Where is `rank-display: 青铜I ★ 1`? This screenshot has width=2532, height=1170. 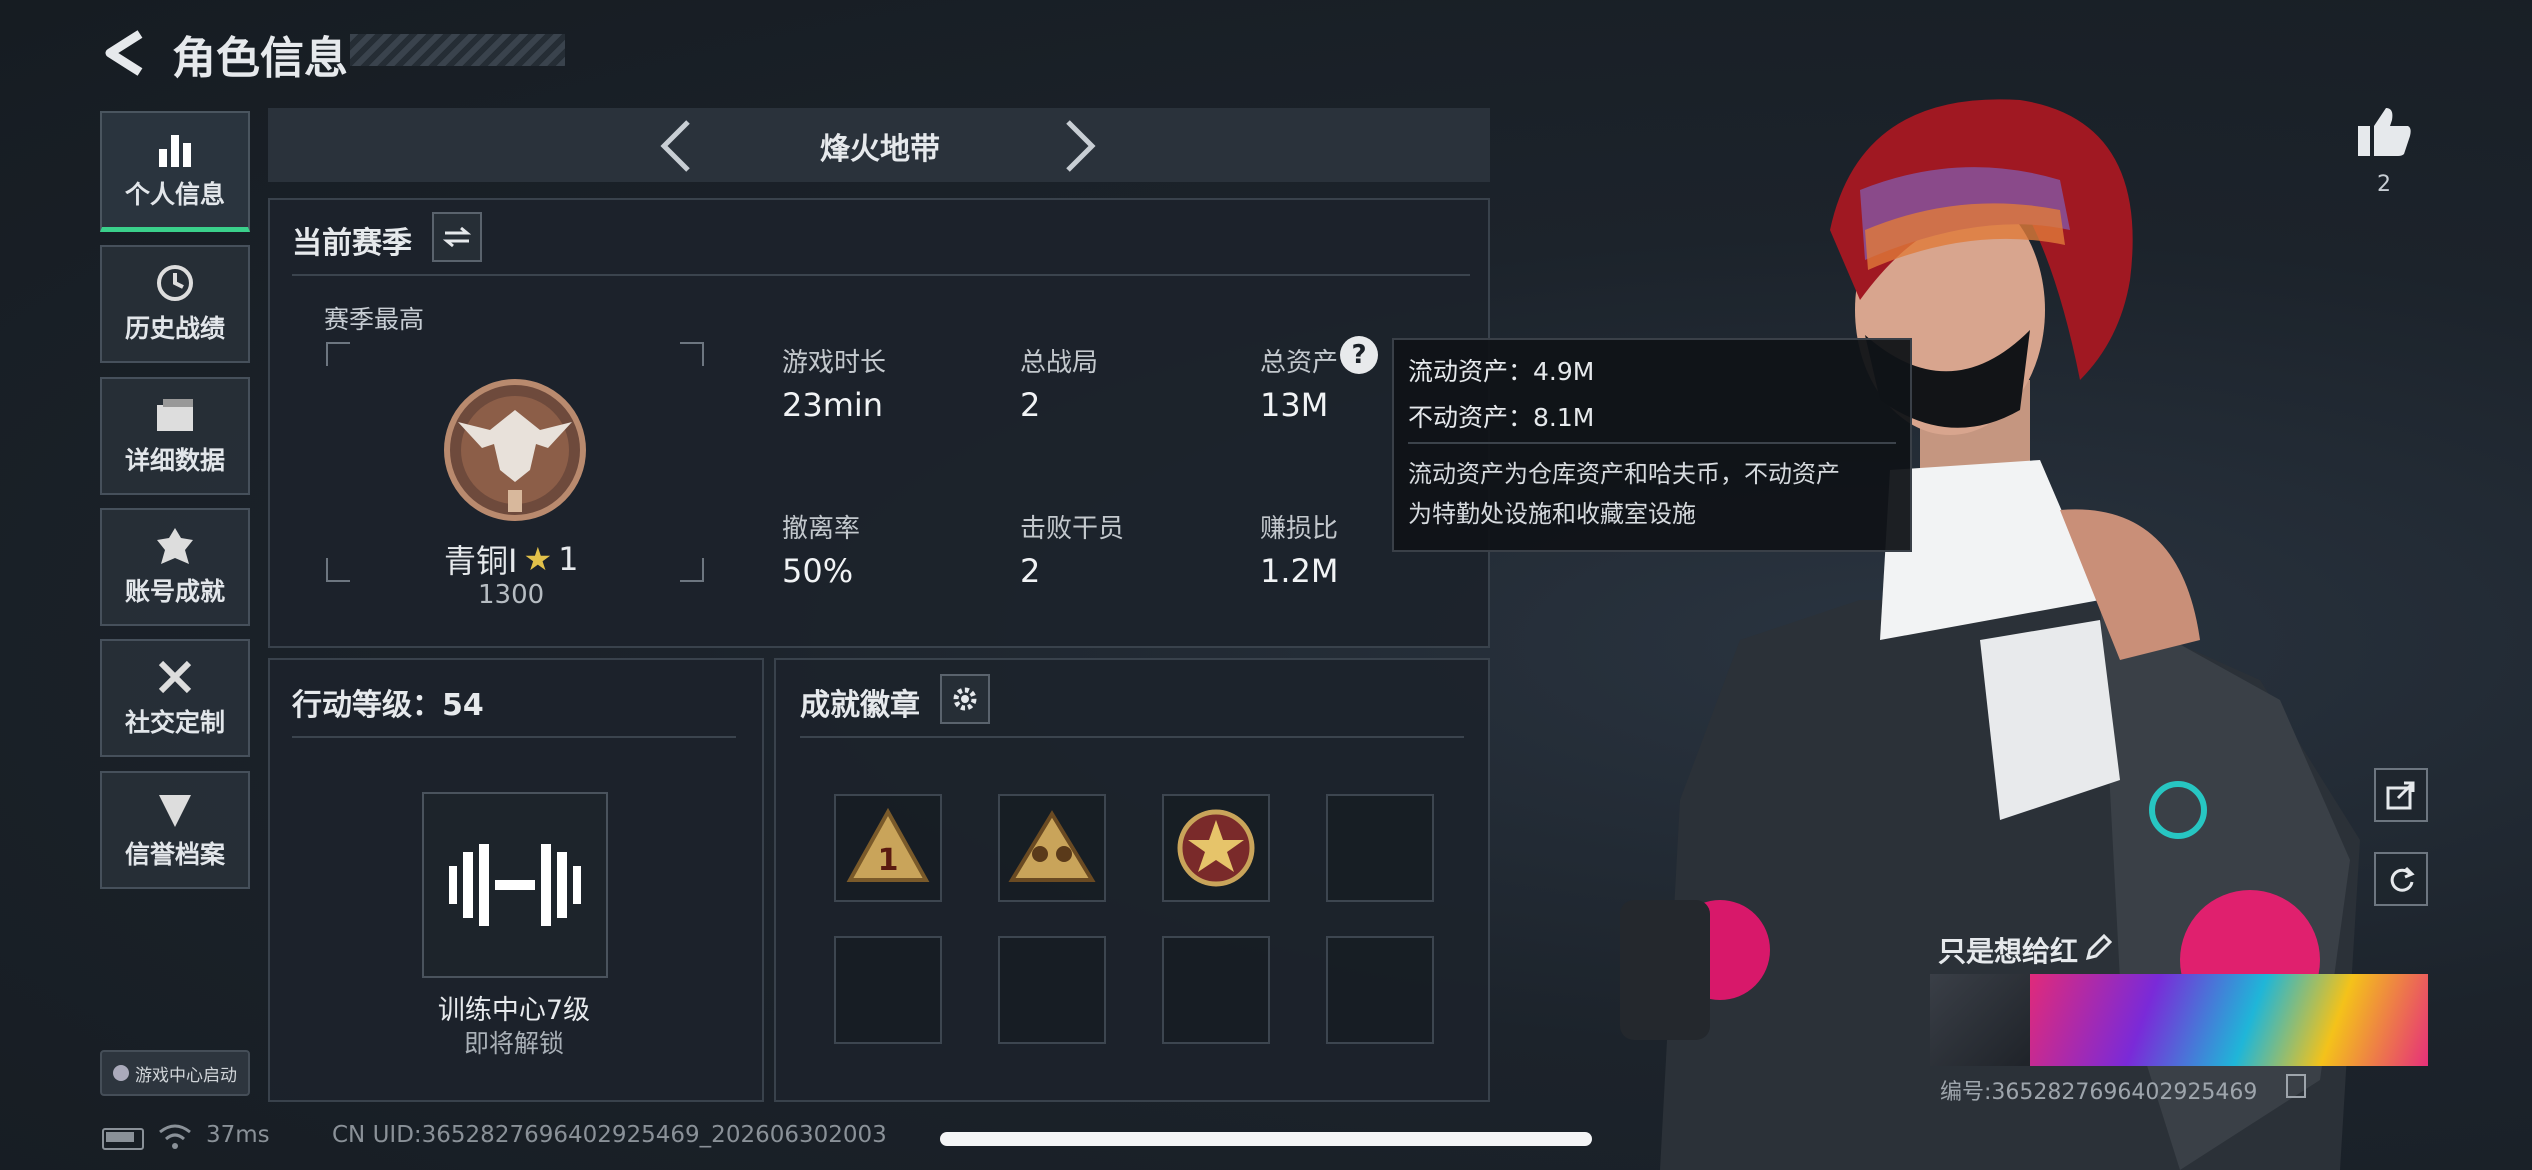
rank-display: 青铜I ★ 1 is located at coordinates (511, 559).